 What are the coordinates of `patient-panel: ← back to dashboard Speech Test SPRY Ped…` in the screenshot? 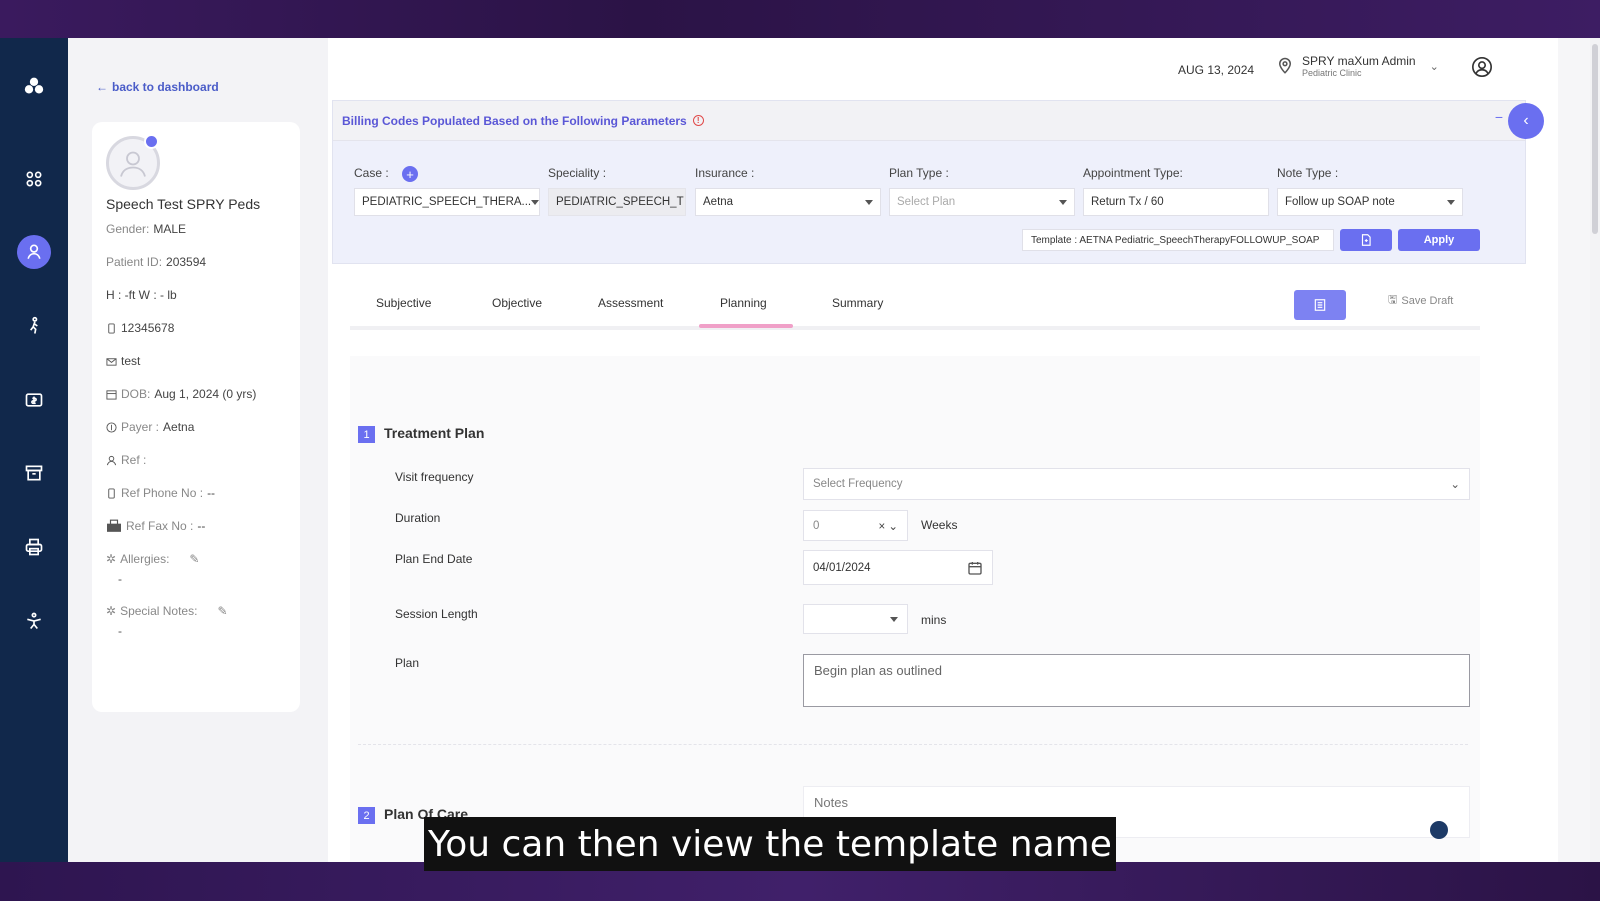 It's located at (198, 450).